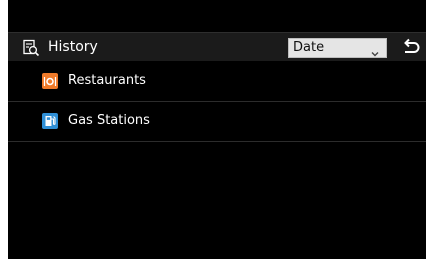 The height and width of the screenshot is (259, 426). Describe the element at coordinates (73, 47) in the screenshot. I see `page-title: History` at that location.